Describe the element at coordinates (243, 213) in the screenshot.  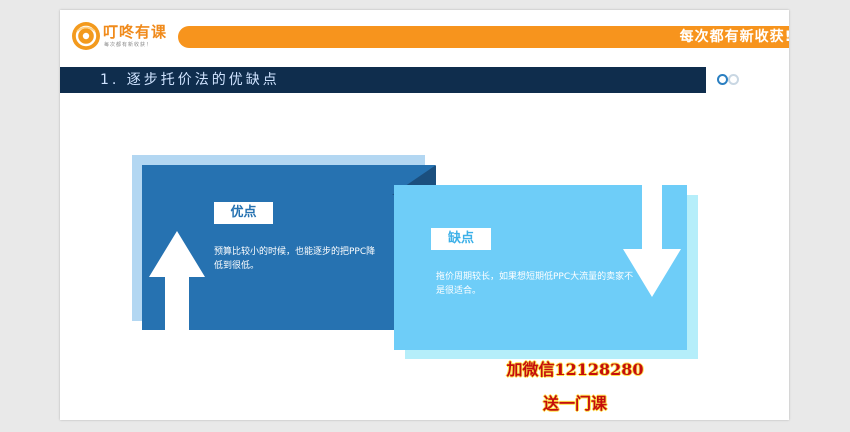
I see `pros-label: 优点` at that location.